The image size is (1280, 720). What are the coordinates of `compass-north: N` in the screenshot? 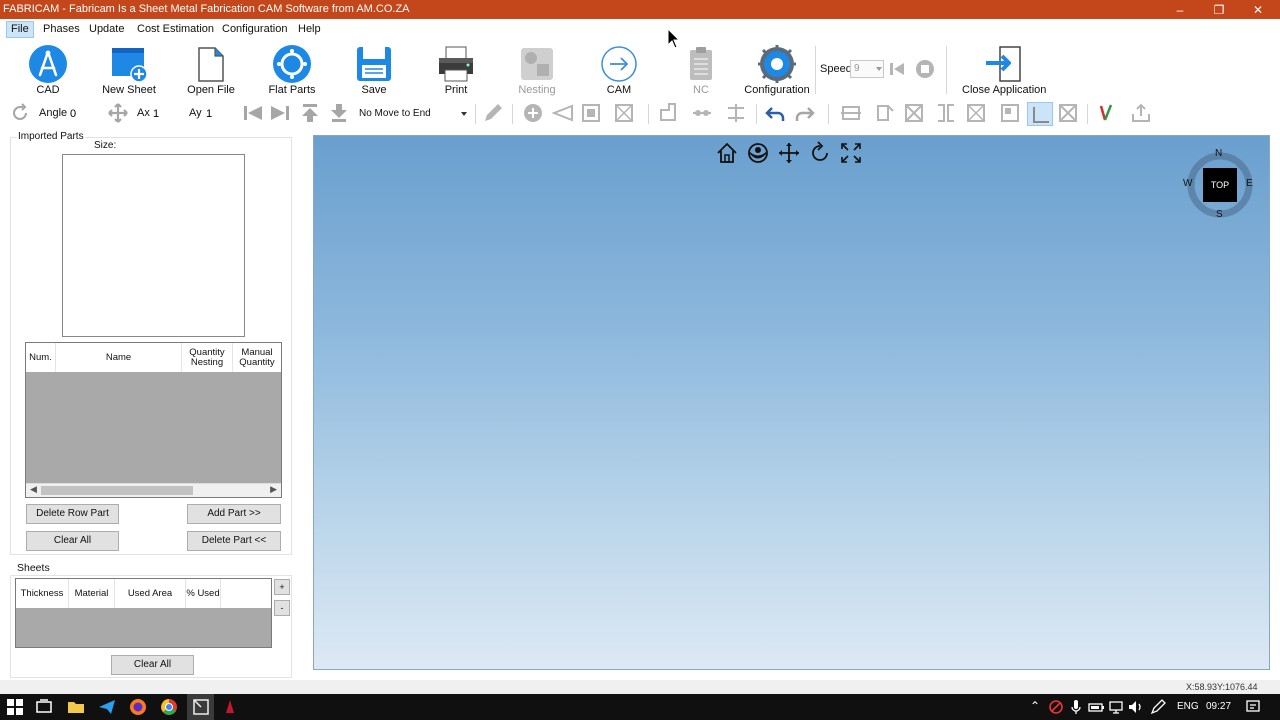 It's located at (1218, 153).